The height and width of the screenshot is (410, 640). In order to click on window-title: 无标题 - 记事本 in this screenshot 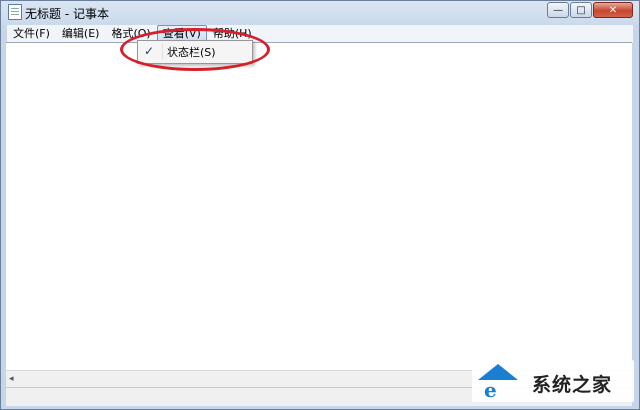, I will do `click(67, 14)`.